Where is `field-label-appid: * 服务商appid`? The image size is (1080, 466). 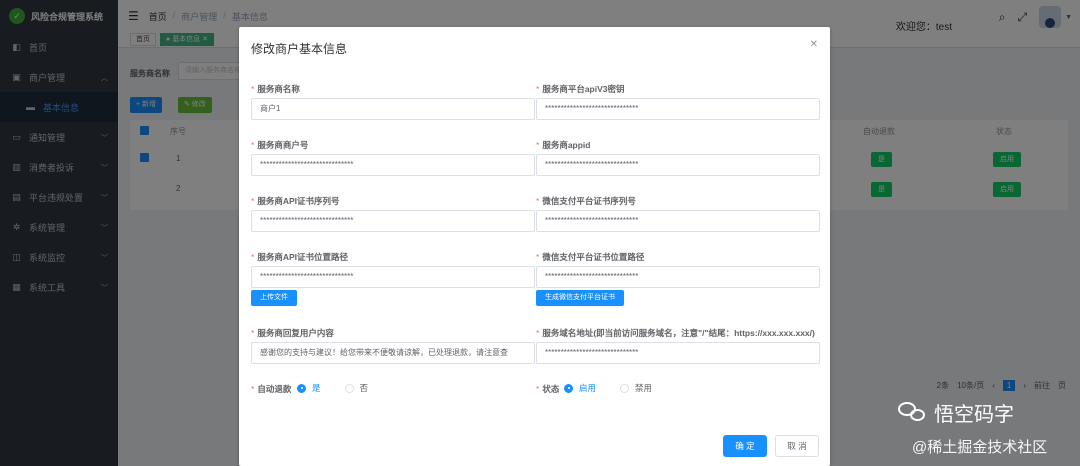
field-label-appid: * 服务商appid is located at coordinates (563, 145).